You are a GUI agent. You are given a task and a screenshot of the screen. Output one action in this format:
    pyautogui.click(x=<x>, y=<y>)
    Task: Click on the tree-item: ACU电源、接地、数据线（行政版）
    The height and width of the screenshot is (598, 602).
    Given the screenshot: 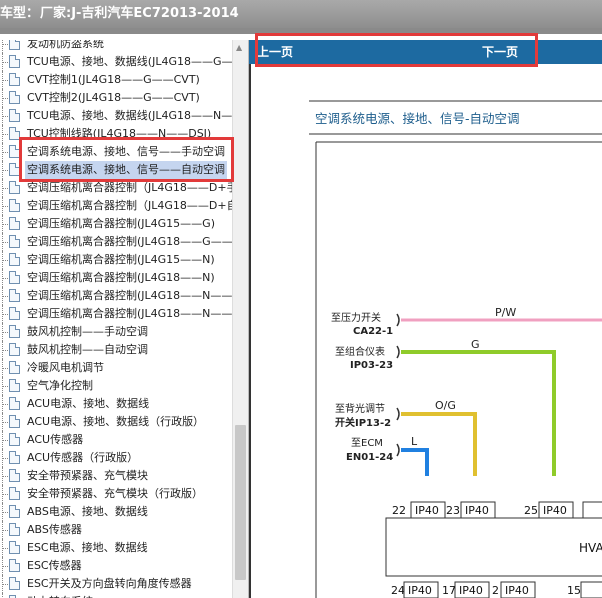 What is the action you would take?
    pyautogui.click(x=116, y=422)
    